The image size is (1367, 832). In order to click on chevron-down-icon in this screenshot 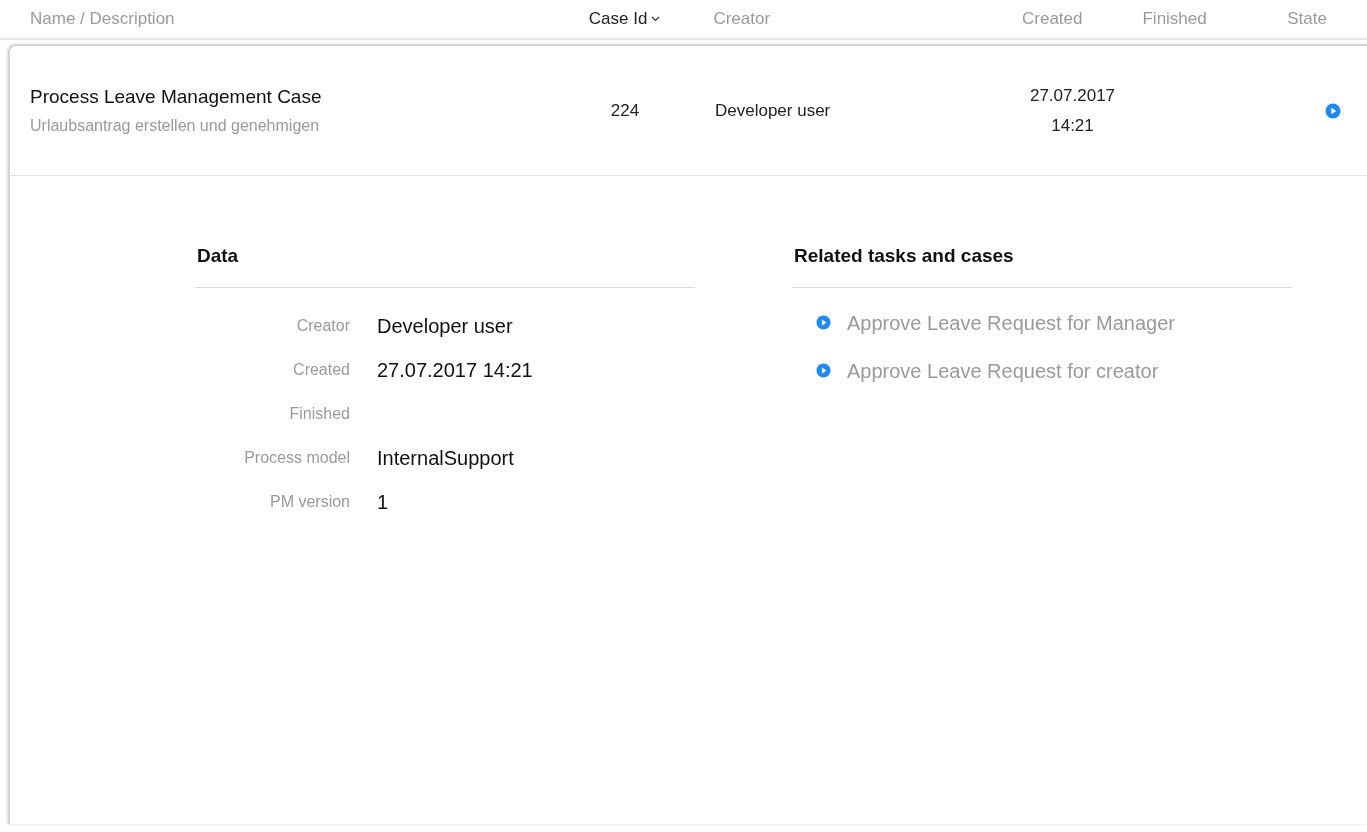, I will do `click(656, 19)`.